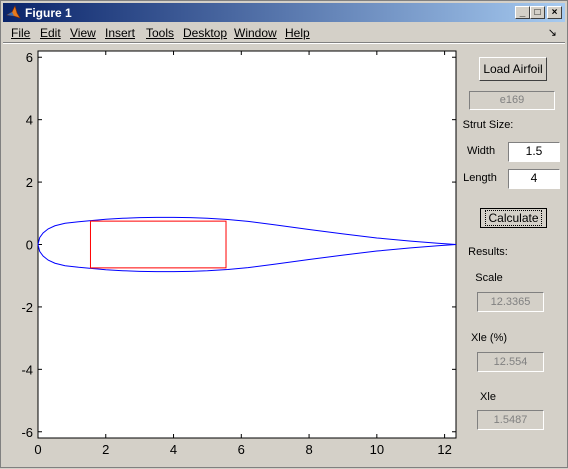 This screenshot has width=568, height=469. What do you see at coordinates (27, 432) in the screenshot?
I see `y-tick-label: -6` at bounding box center [27, 432].